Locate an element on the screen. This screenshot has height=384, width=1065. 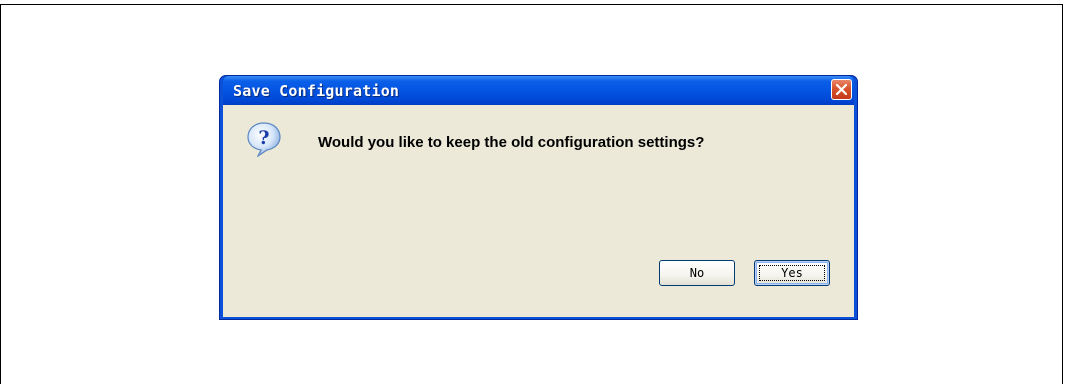
close-button is located at coordinates (841, 89).